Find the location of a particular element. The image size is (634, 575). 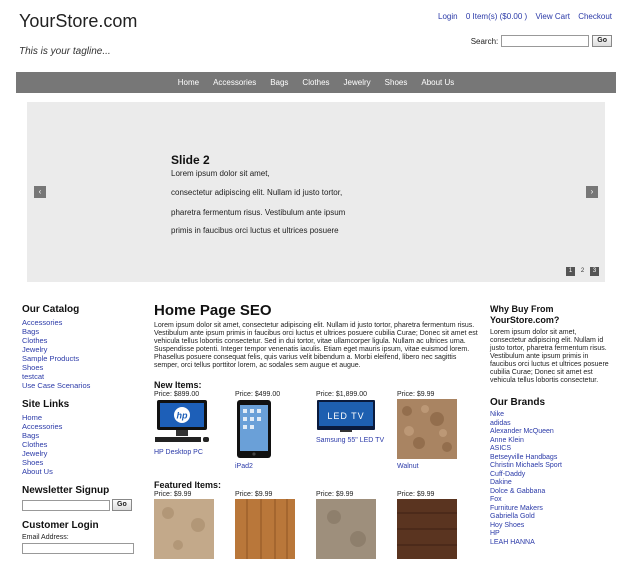

brand-link: Gabriella Gold is located at coordinates (550, 517).